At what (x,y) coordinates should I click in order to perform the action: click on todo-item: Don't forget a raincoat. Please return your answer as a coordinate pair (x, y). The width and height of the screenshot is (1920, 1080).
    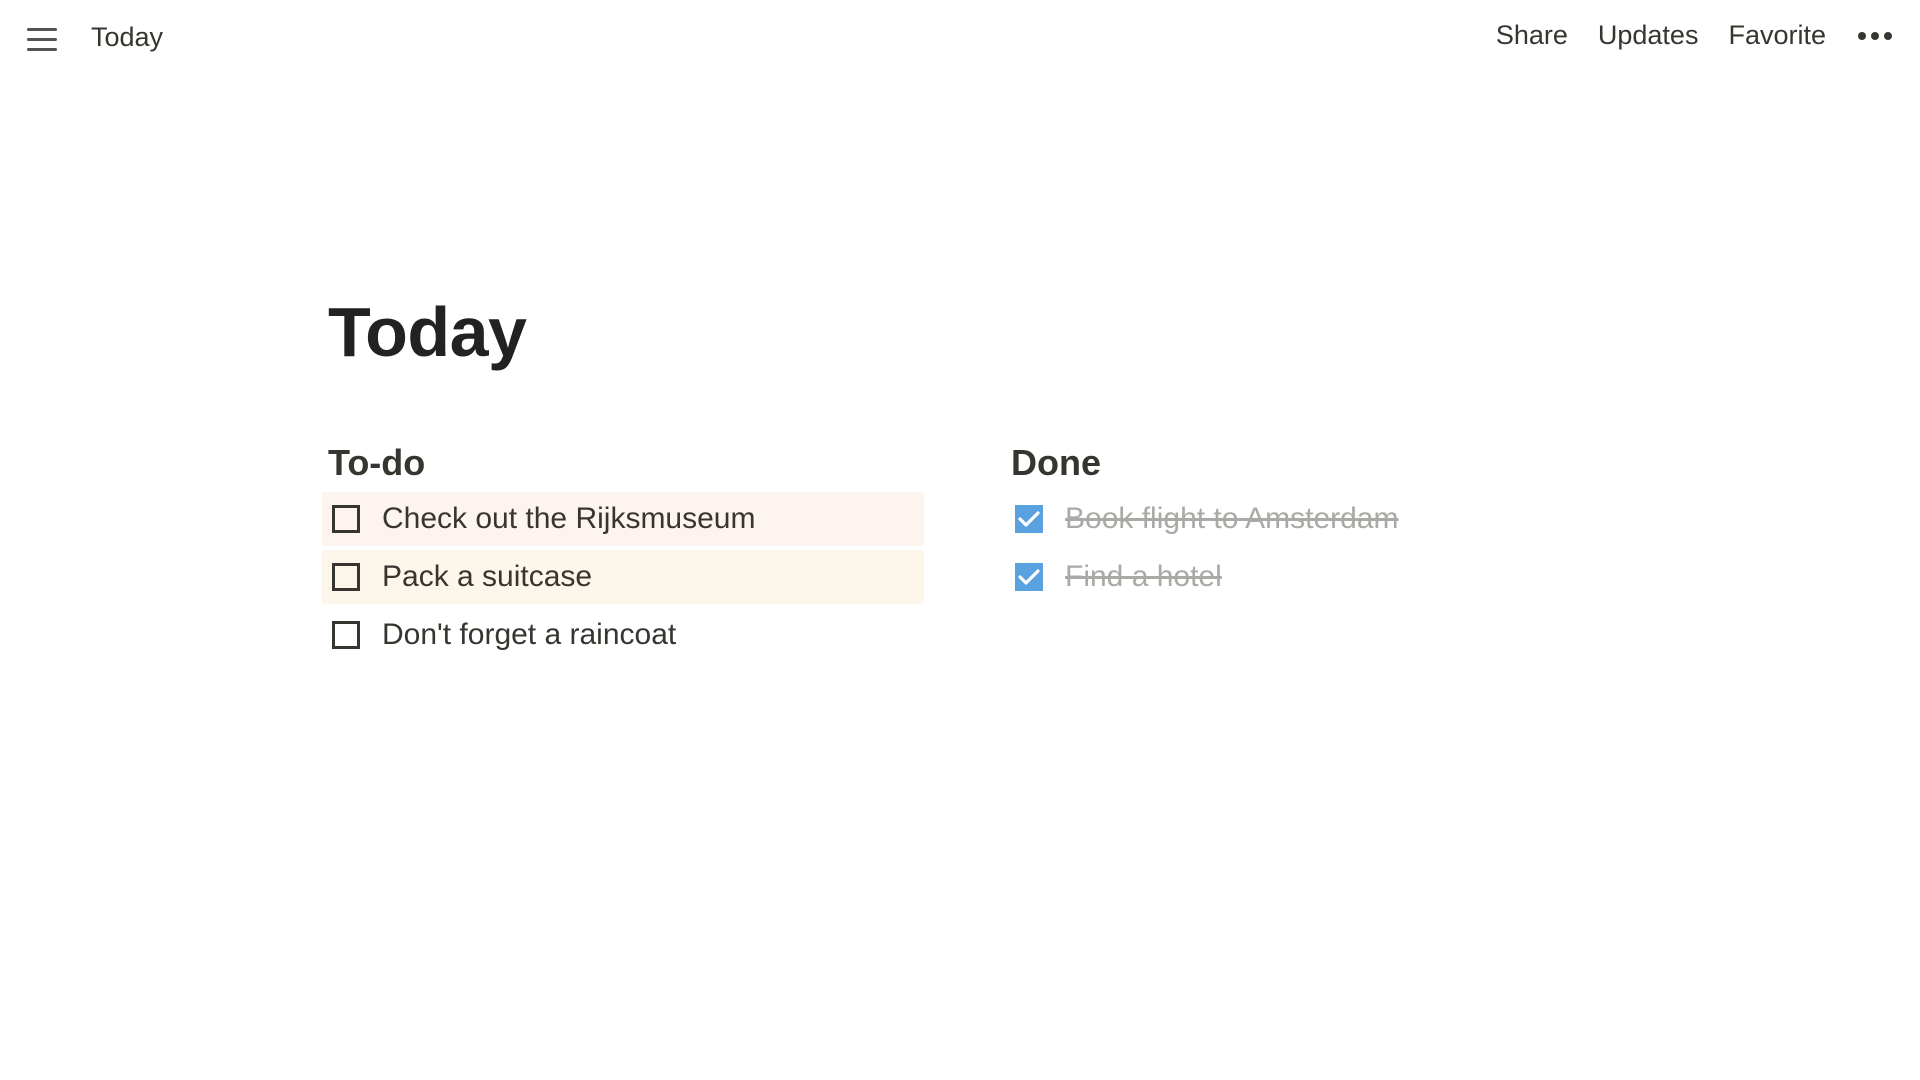
    Looking at the image, I should click on (623, 635).